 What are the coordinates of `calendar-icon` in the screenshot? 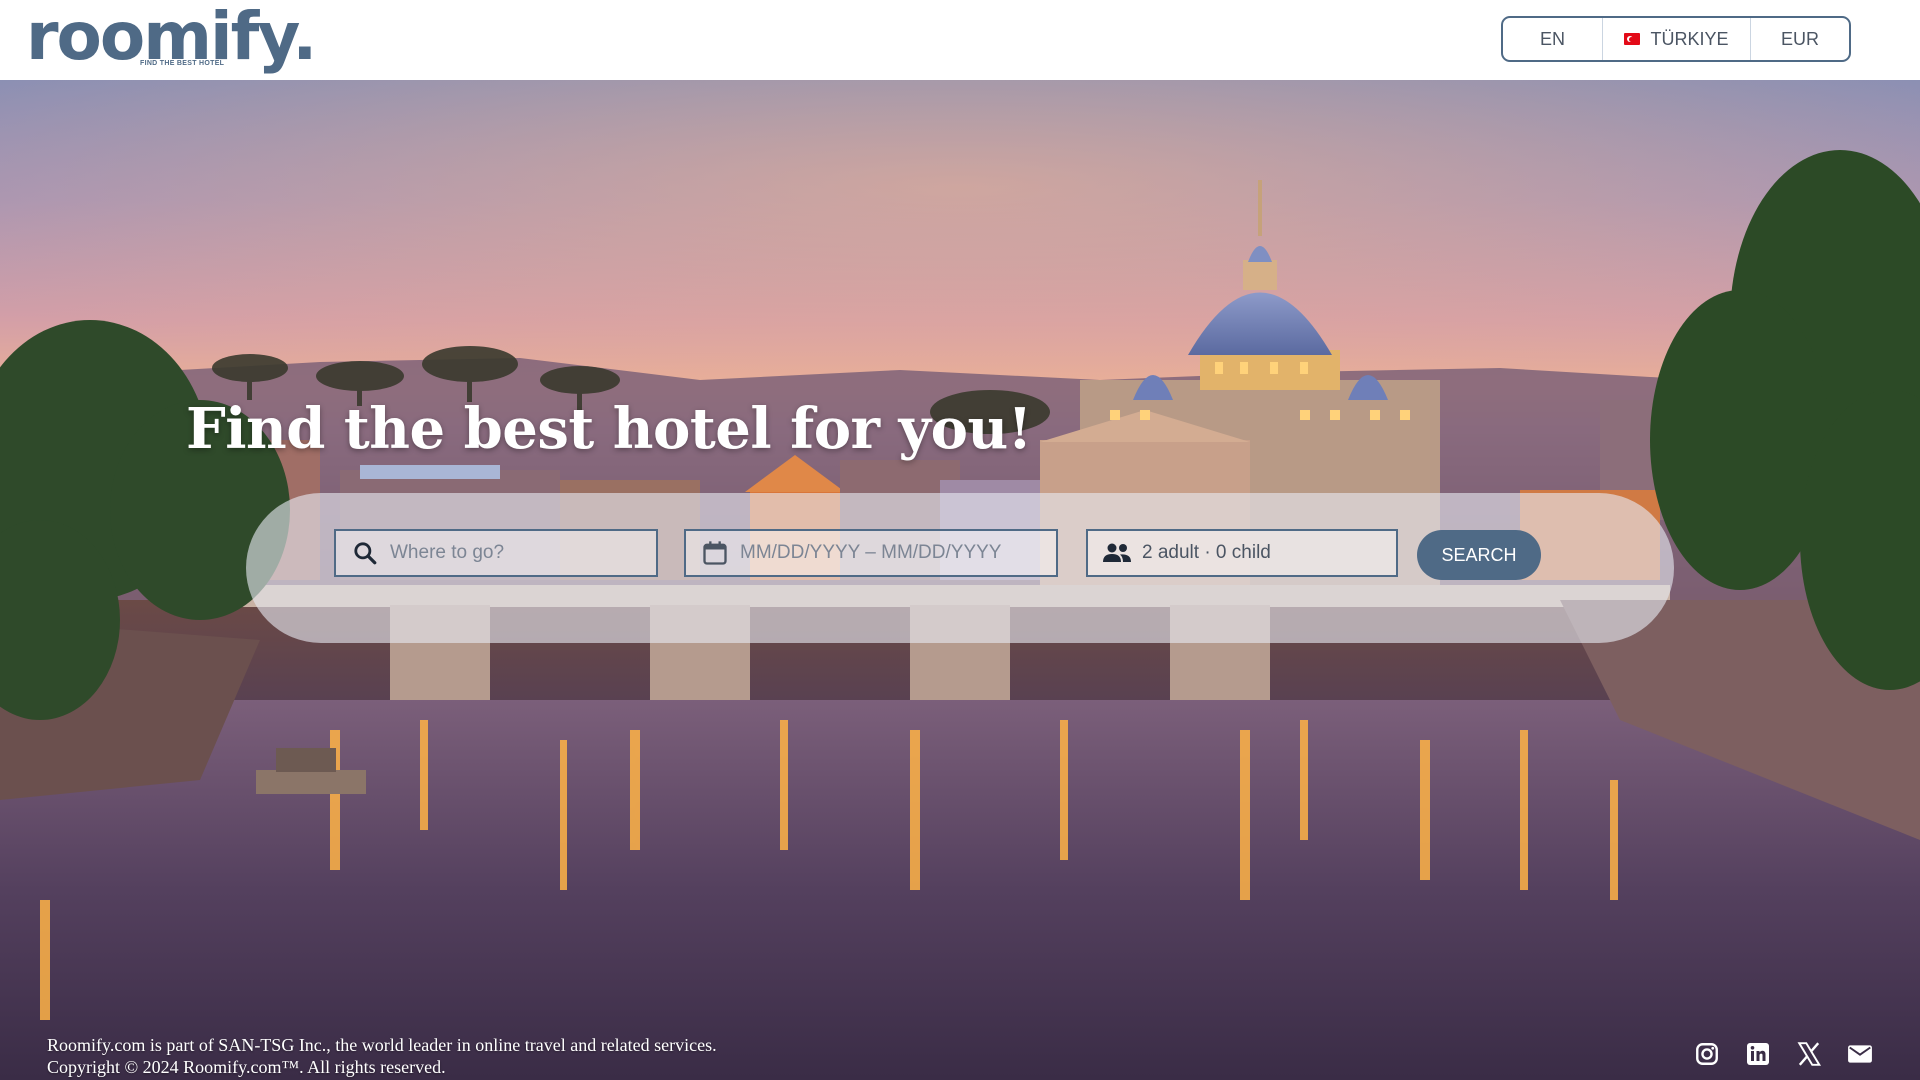 It's located at (715, 553).